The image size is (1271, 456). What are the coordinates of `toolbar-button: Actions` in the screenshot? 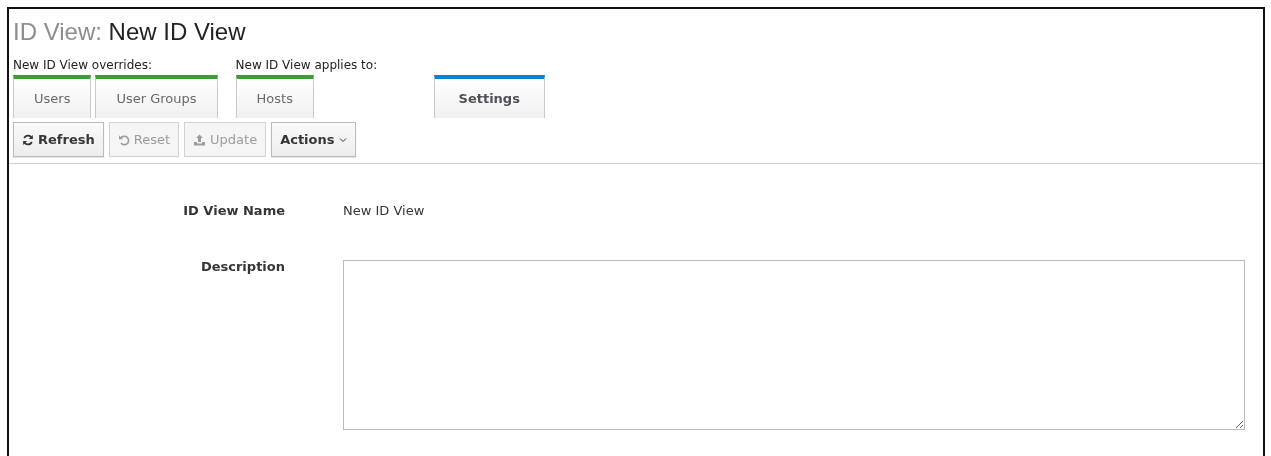 It's located at (313, 139).